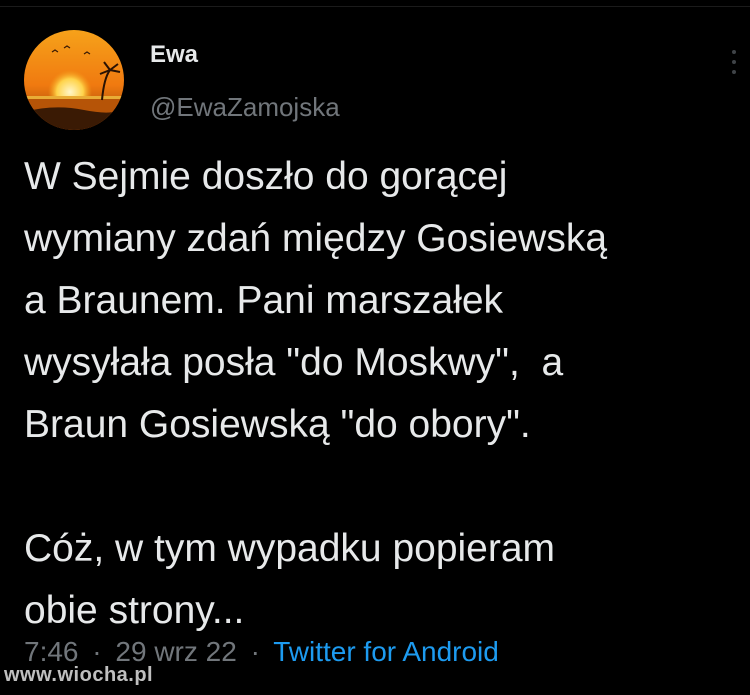  Describe the element at coordinates (51, 651) in the screenshot. I see `tweet-time: 7:46` at that location.